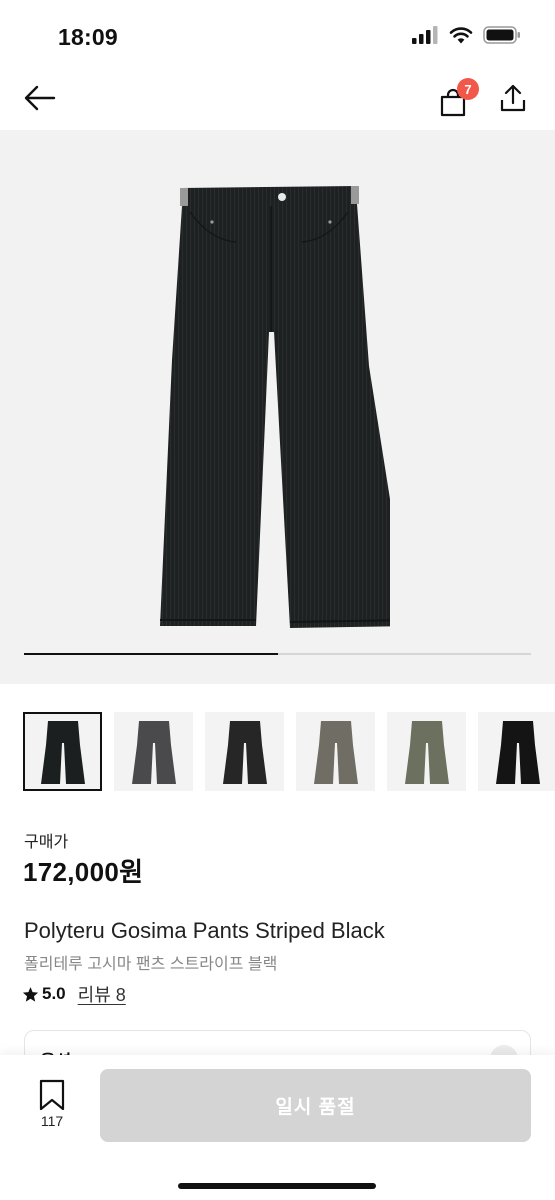 The width and height of the screenshot is (555, 1200). What do you see at coordinates (54, 993) in the screenshot?
I see `rating-value: 5.0` at bounding box center [54, 993].